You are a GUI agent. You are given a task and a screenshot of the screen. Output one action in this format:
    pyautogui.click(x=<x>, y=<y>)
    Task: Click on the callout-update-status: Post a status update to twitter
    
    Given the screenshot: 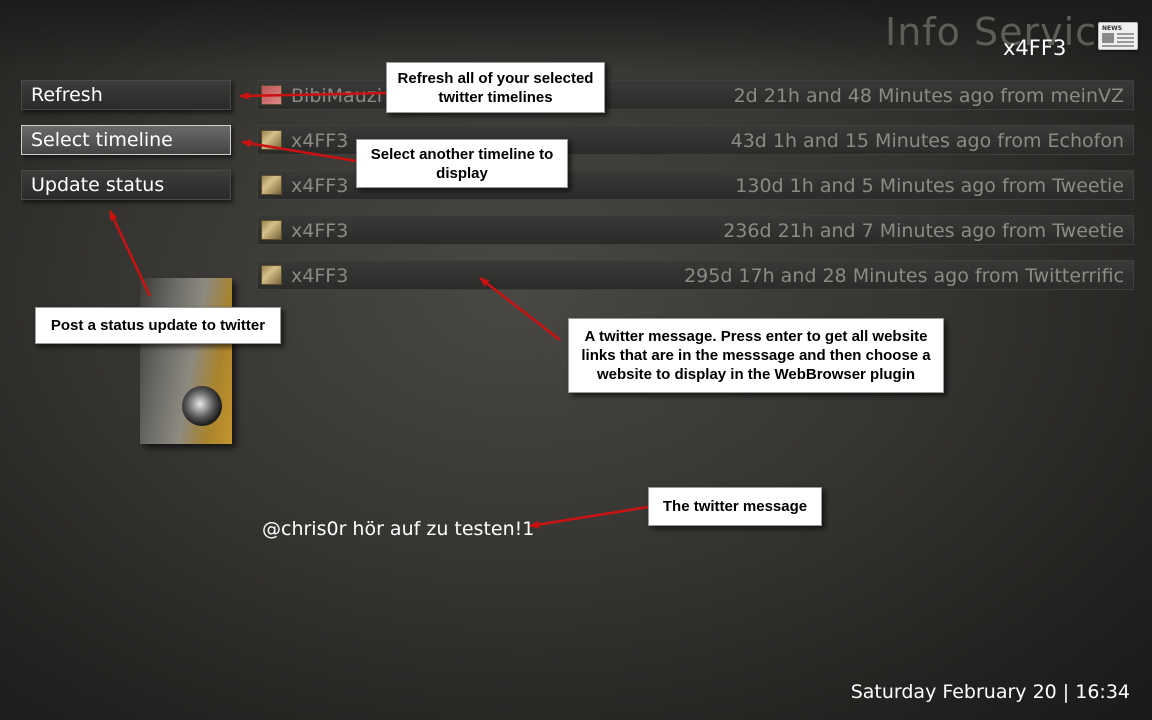 What is the action you would take?
    pyautogui.click(x=158, y=325)
    